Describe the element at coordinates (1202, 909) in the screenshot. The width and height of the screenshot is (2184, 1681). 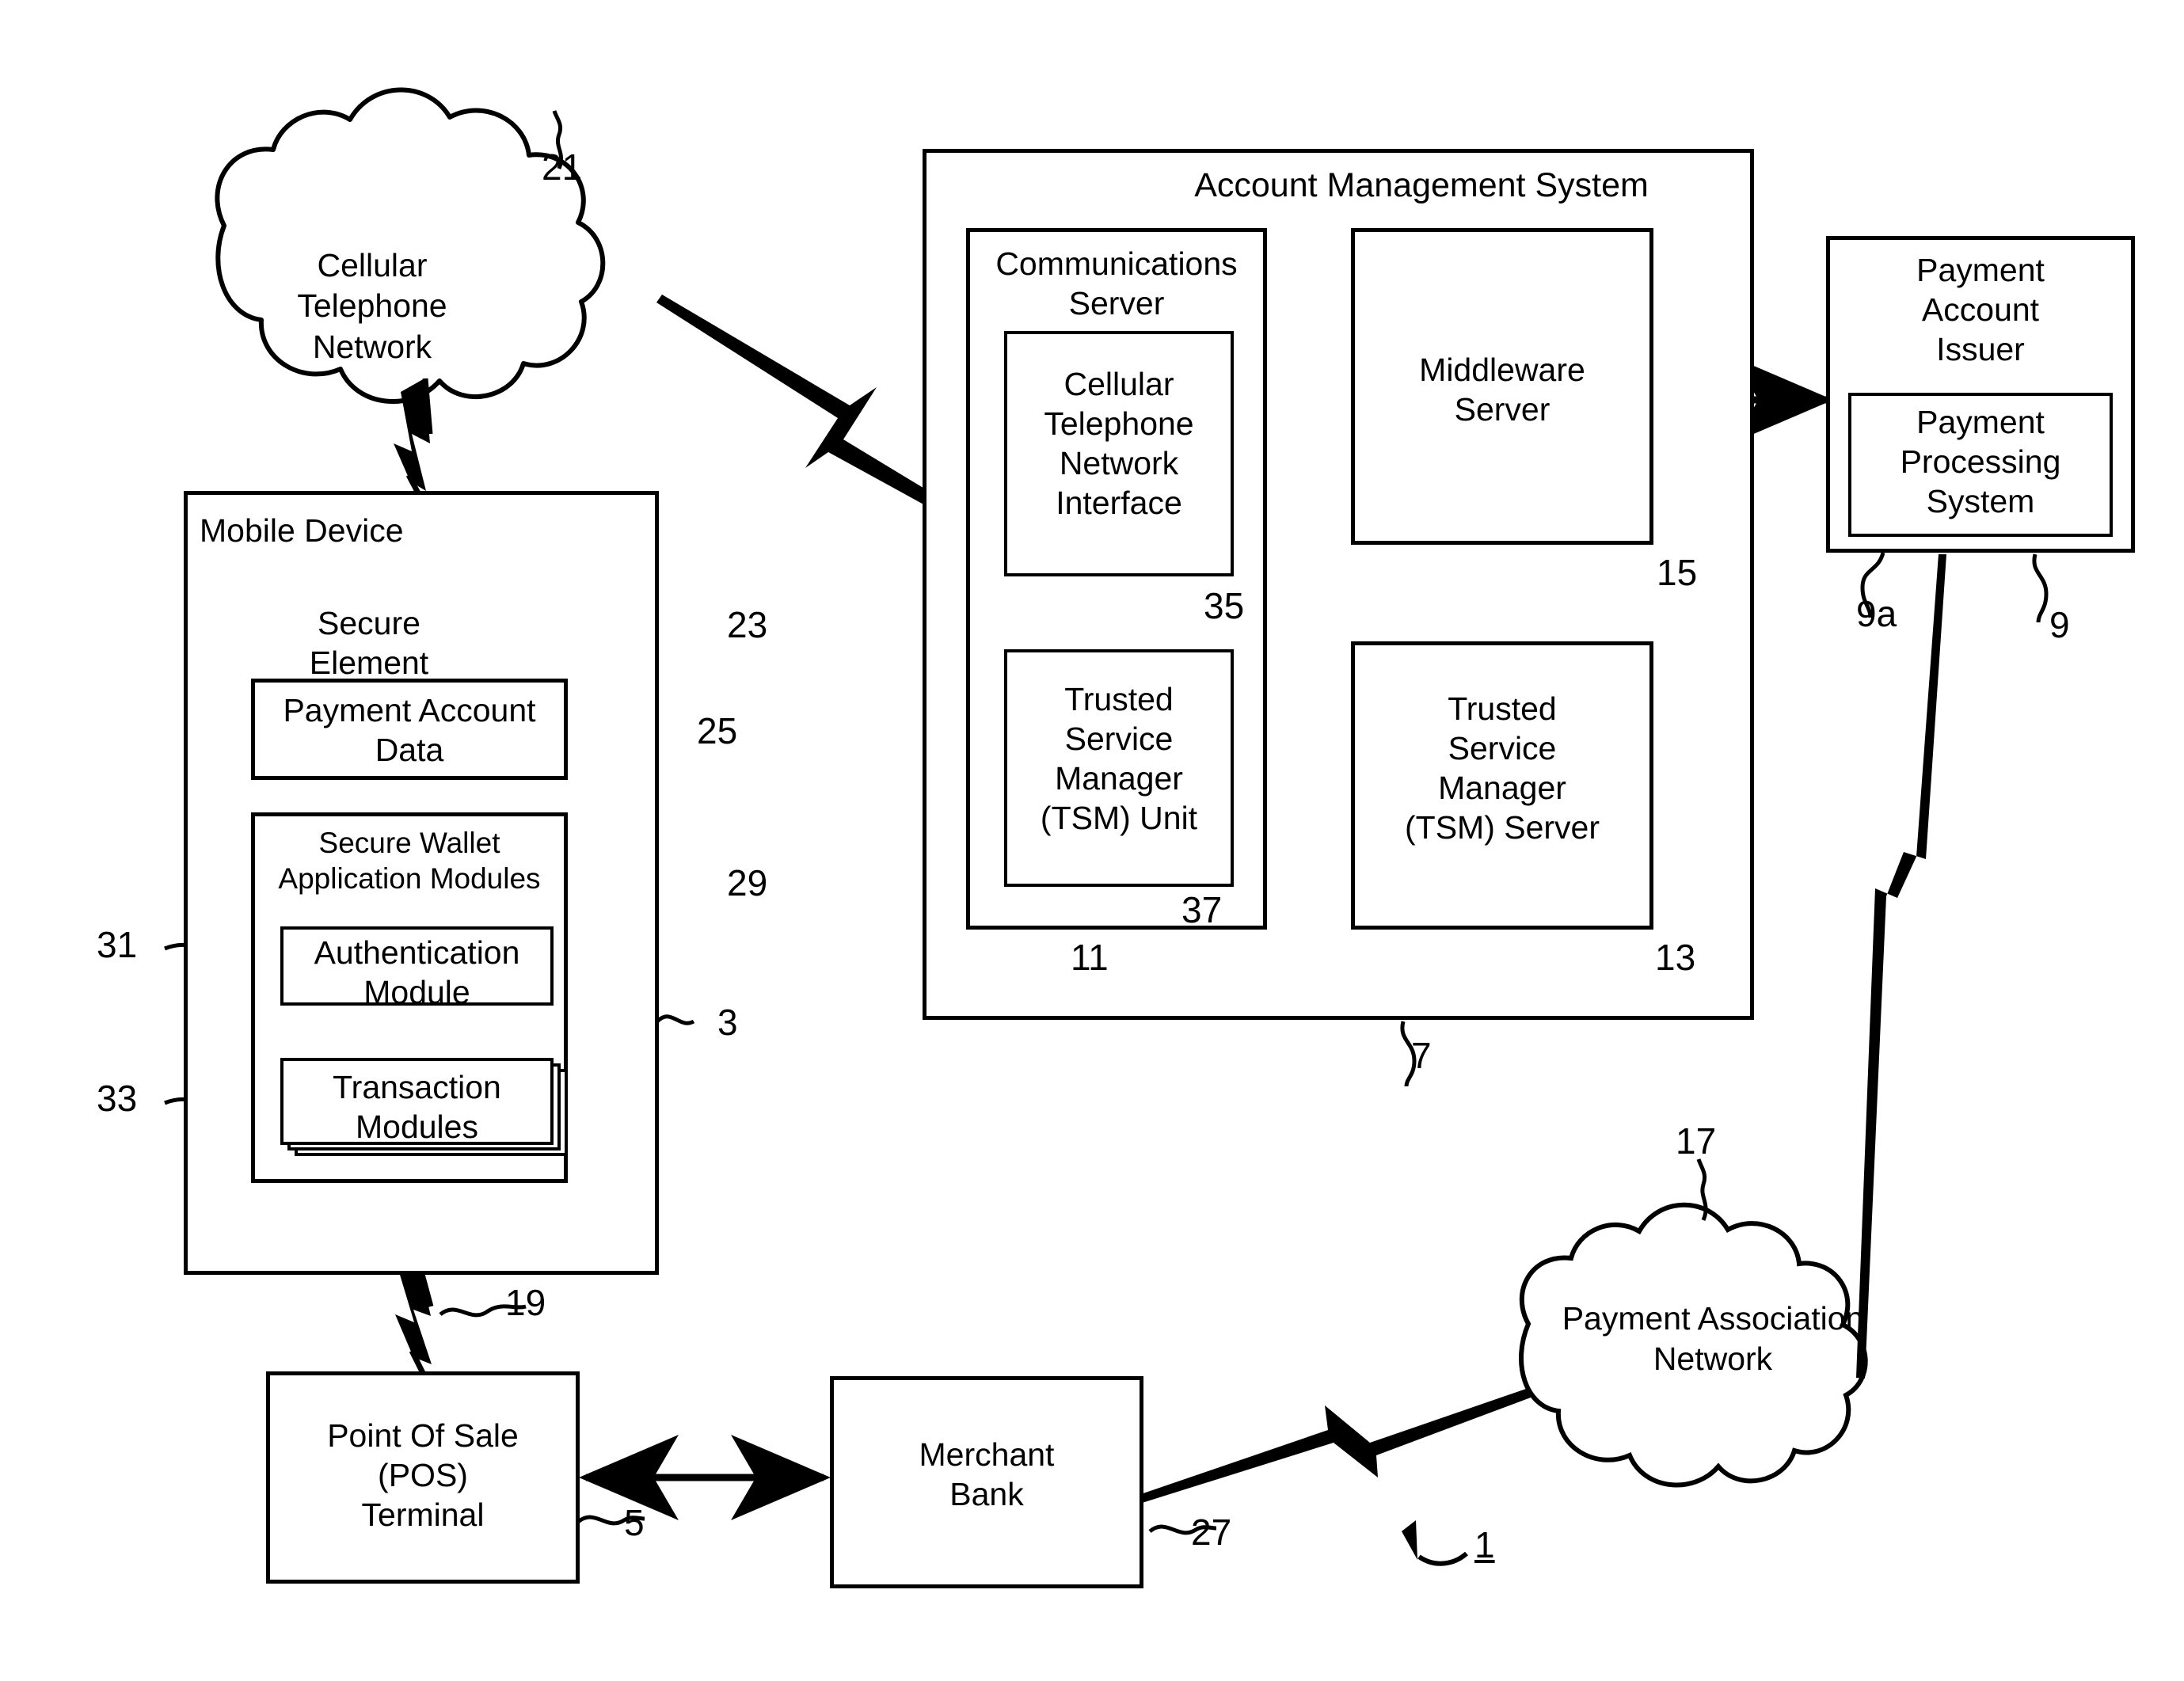
I see `ref-37: 37` at that location.